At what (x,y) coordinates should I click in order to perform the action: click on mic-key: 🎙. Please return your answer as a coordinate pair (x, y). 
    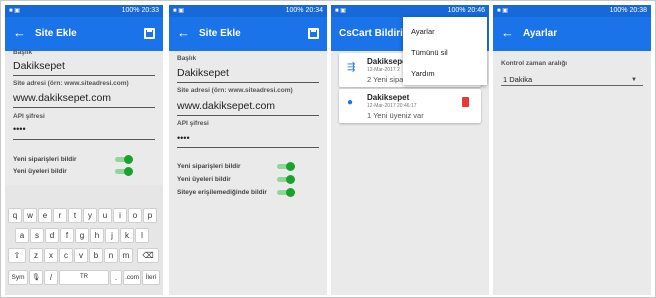
    Looking at the image, I should click on (36, 277).